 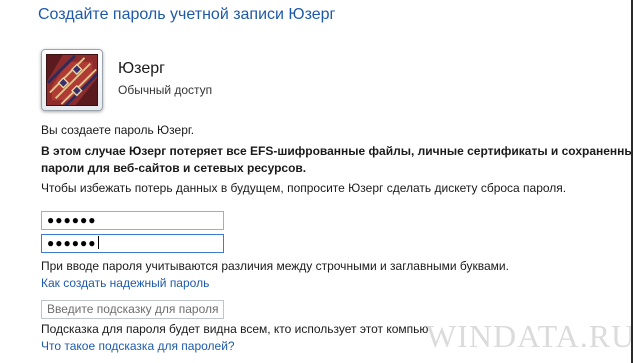 I want to click on password-hint-input: Введите подсказку для пароля, so click(x=132, y=309).